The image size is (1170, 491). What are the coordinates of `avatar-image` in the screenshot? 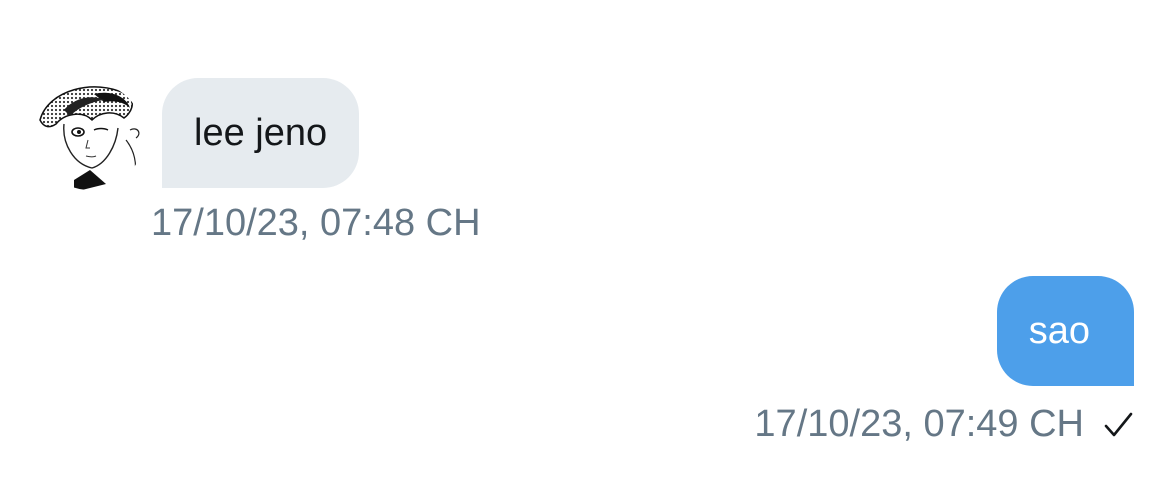 It's located at (90, 136).